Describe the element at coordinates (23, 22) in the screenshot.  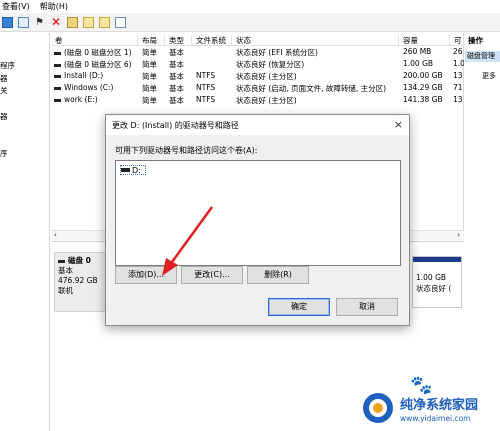
I see `window-icon` at that location.